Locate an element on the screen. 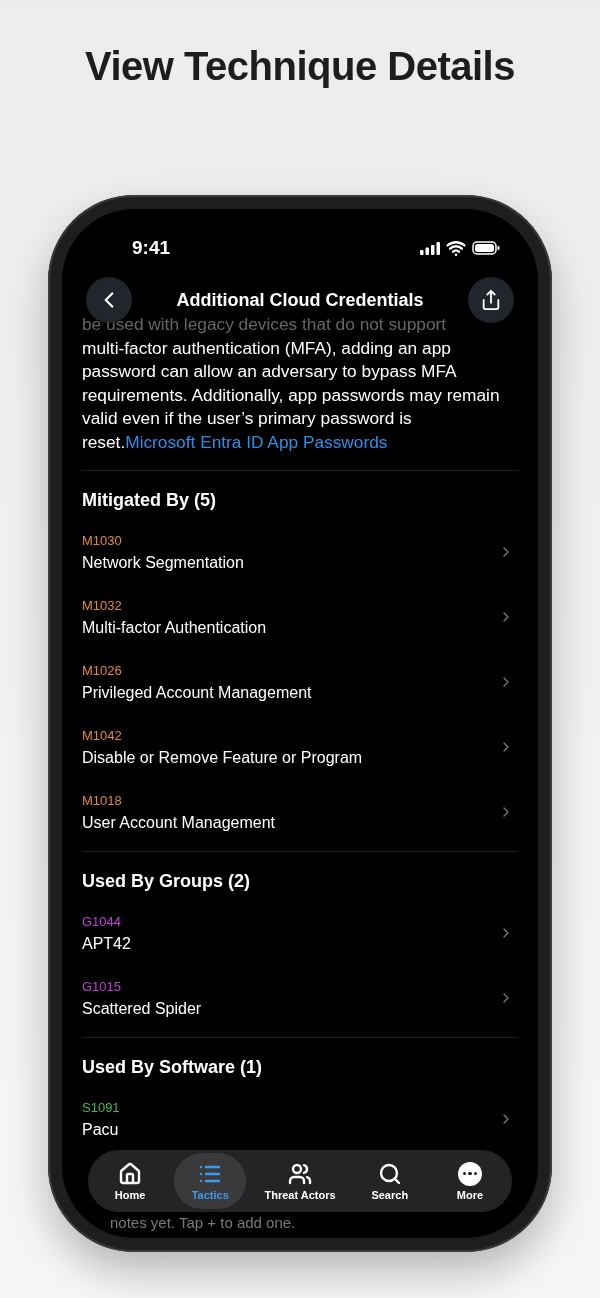  list-row: M1026 Privileged Account Management is located at coordinates (300, 682).